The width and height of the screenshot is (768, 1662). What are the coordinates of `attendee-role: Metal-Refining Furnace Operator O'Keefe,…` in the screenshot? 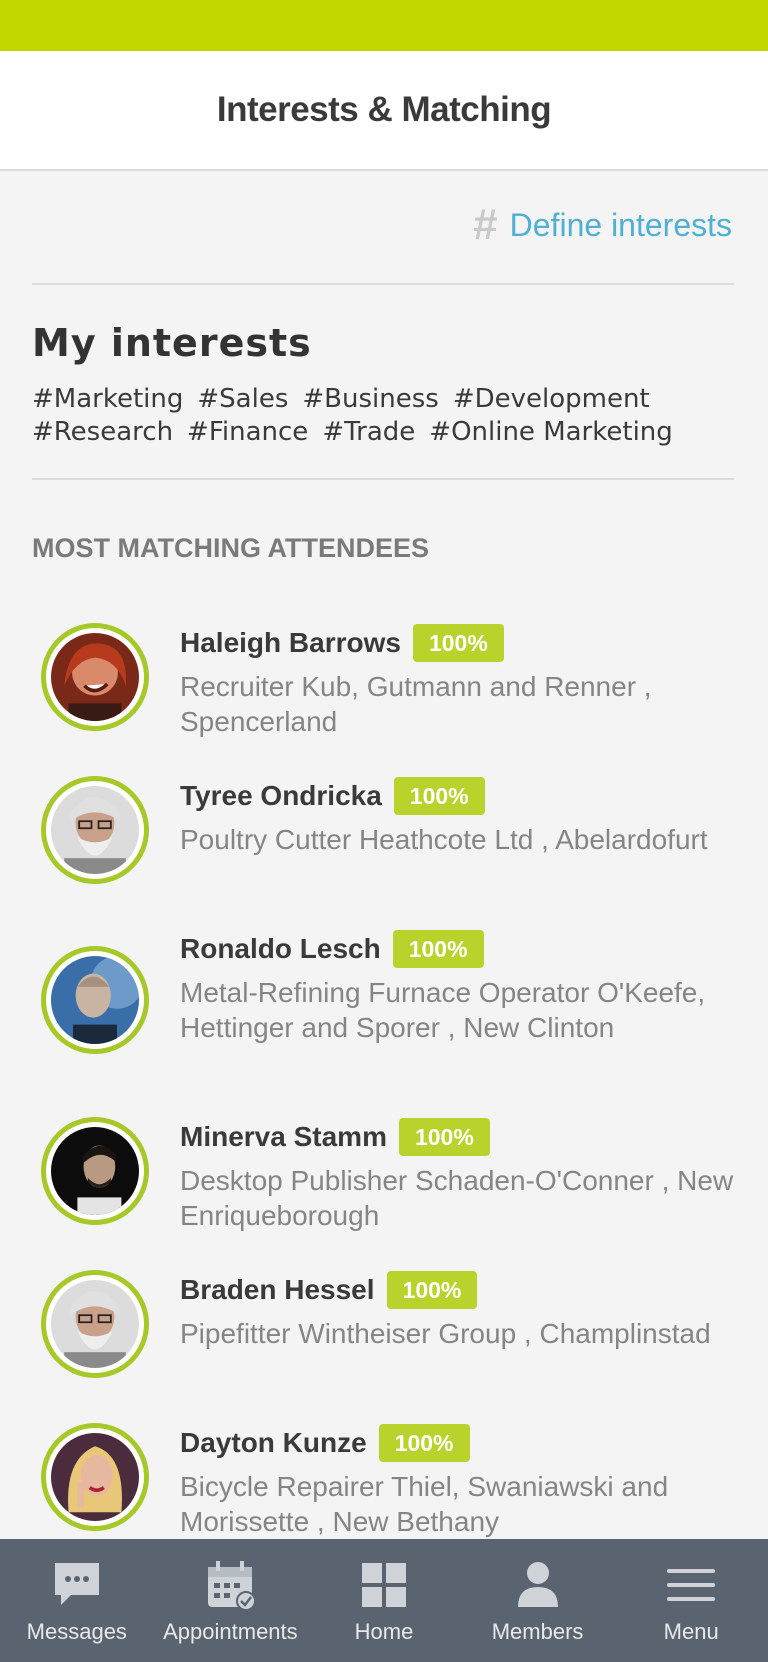 It's located at (443, 1010).